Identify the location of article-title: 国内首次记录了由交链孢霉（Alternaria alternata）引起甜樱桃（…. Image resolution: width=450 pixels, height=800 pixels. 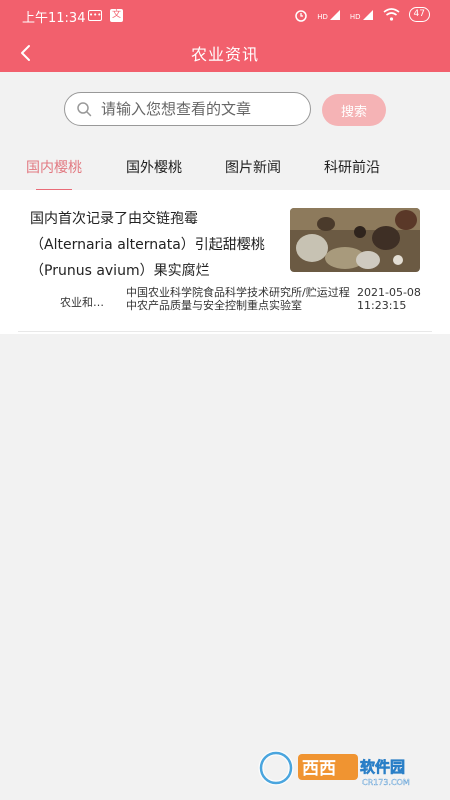
(147, 245).